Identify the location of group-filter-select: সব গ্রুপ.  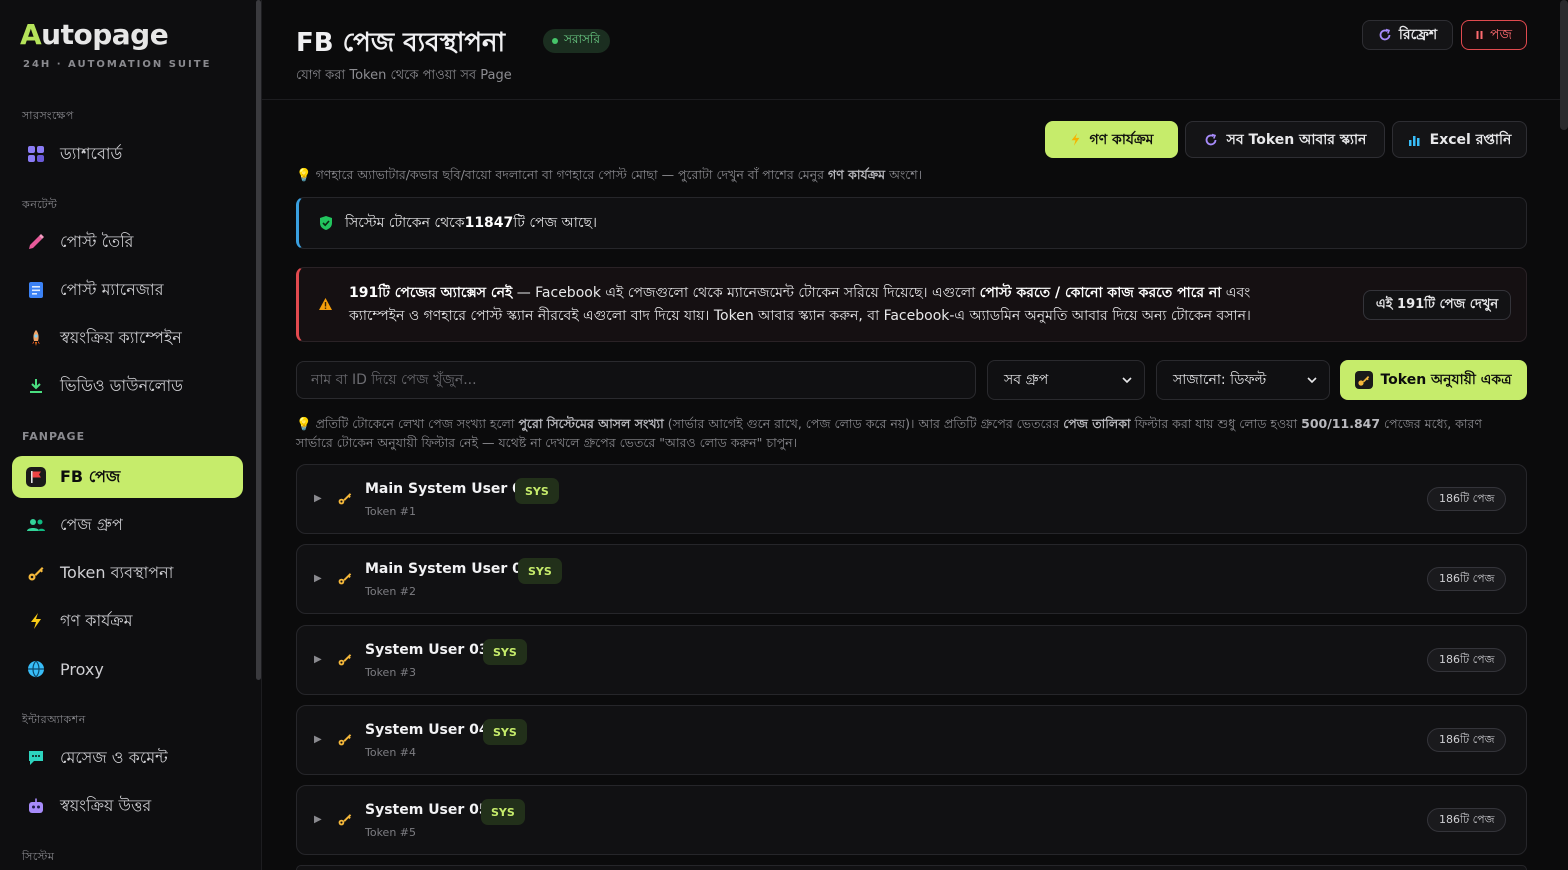
(1066, 380).